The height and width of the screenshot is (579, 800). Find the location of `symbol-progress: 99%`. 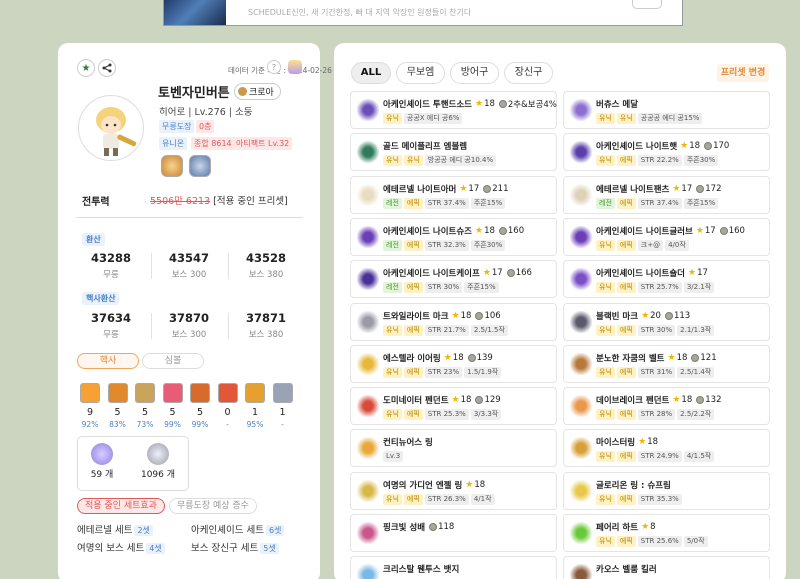

symbol-progress: 99% is located at coordinates (200, 424).